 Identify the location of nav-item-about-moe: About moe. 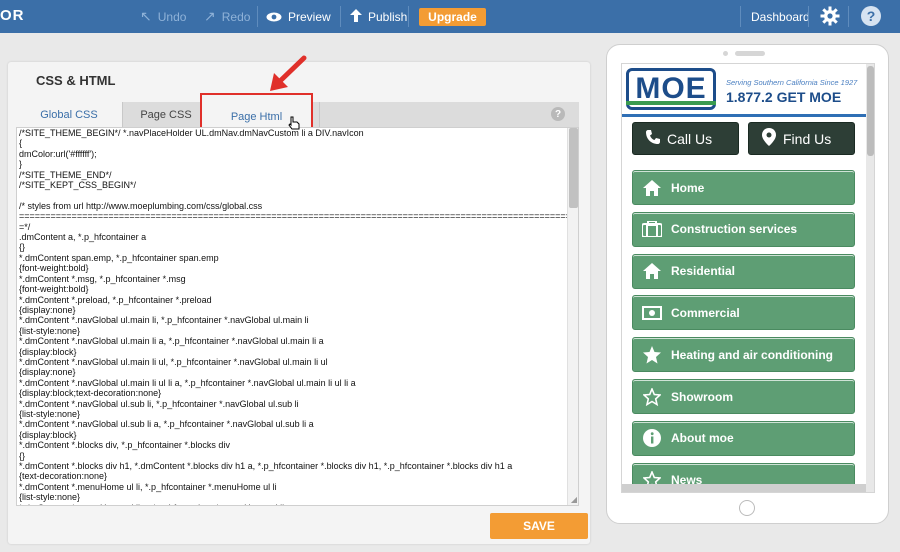
(743, 438).